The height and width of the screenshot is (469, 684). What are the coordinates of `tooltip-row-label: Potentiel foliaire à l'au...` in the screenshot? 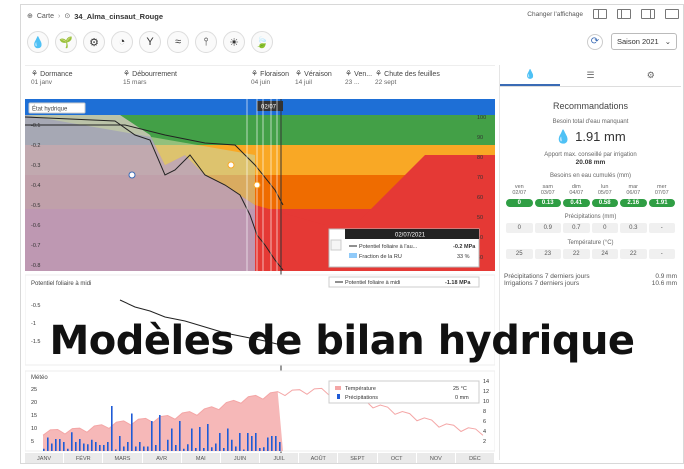 It's located at (388, 247).